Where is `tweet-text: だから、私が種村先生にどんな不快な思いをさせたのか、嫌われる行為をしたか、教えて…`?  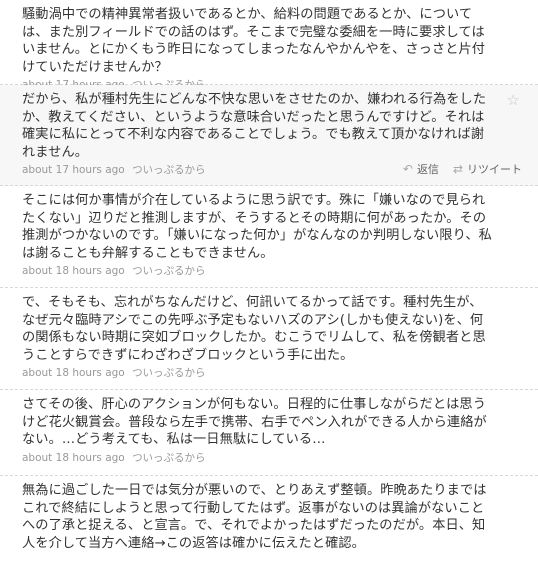 tweet-text: だから、私が種村先生にどんな不快な思いをさせたのか、嫌われる行為をしたか、教えて… is located at coordinates (254, 126).